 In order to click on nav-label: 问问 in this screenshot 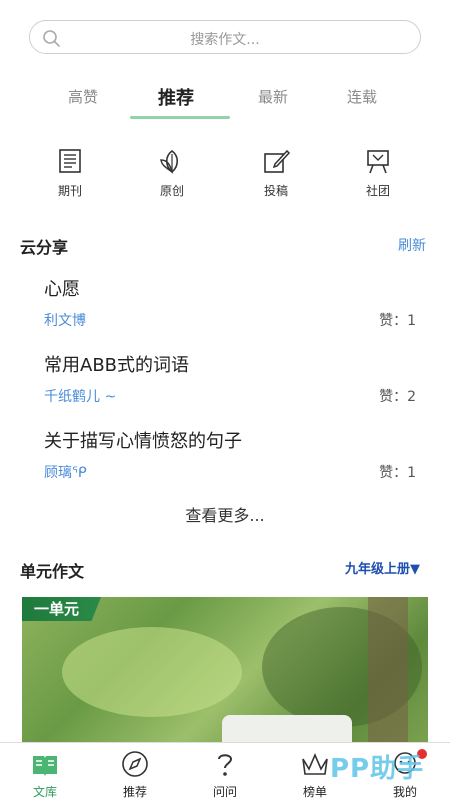, I will do `click(224, 792)`.